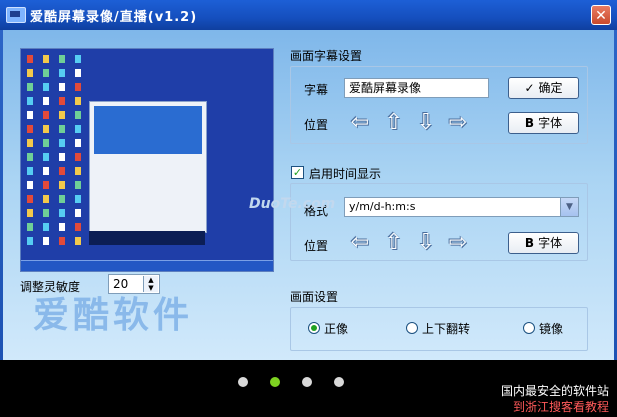 The height and width of the screenshot is (417, 617). Describe the element at coordinates (114, 17) in the screenshot. I see `window-title: 爱酷屏幕录像/直播(v1.2)` at that location.